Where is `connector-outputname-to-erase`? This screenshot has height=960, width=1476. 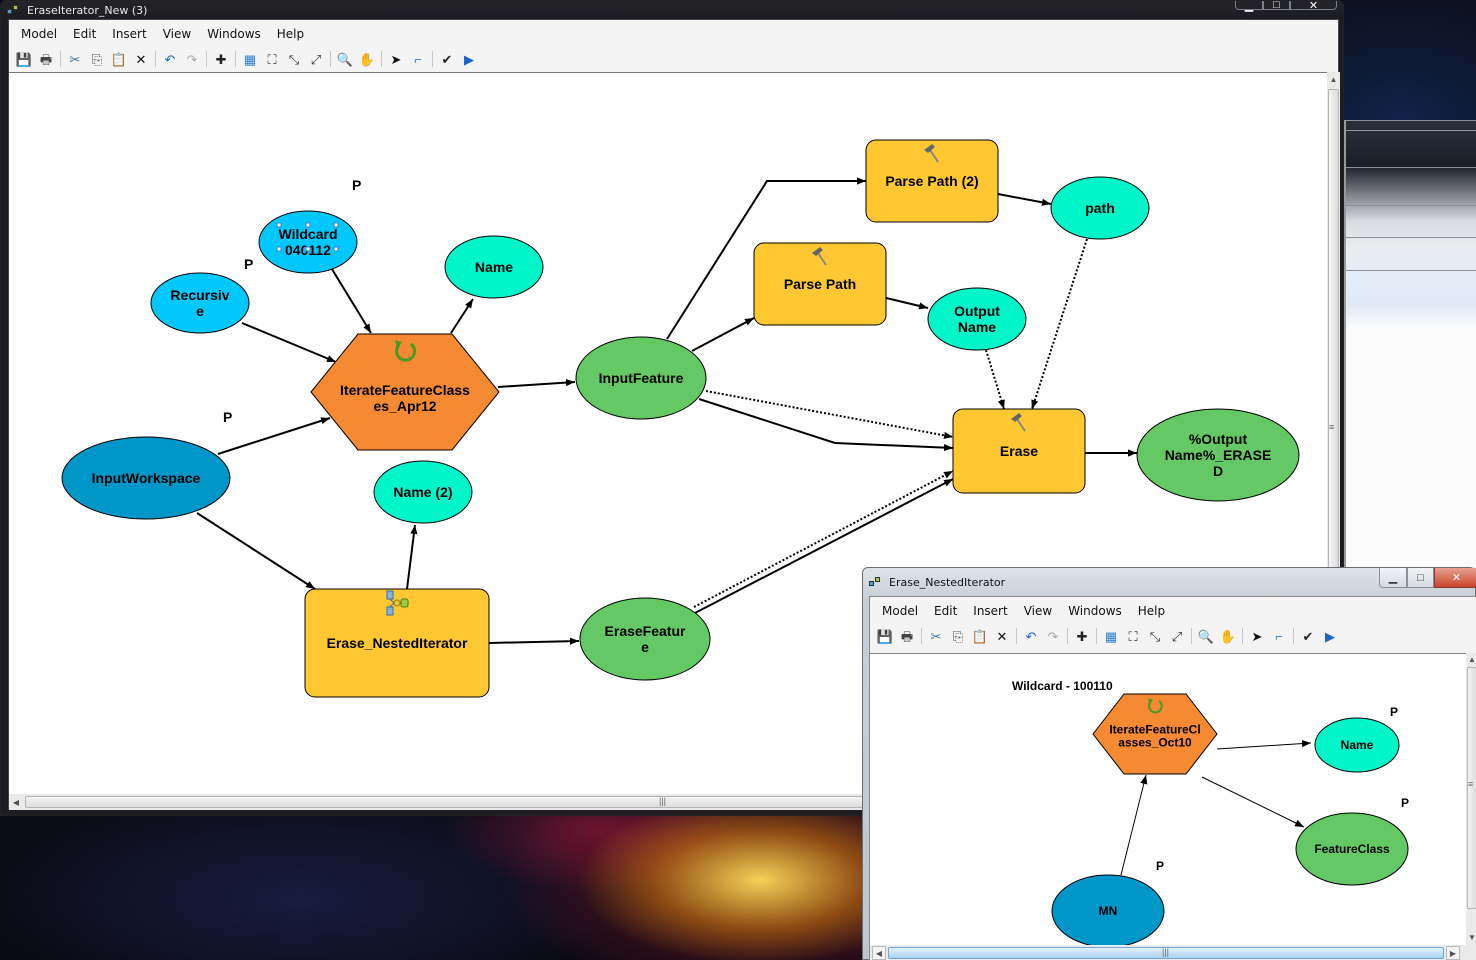 connector-outputname-to-erase is located at coordinates (995, 379).